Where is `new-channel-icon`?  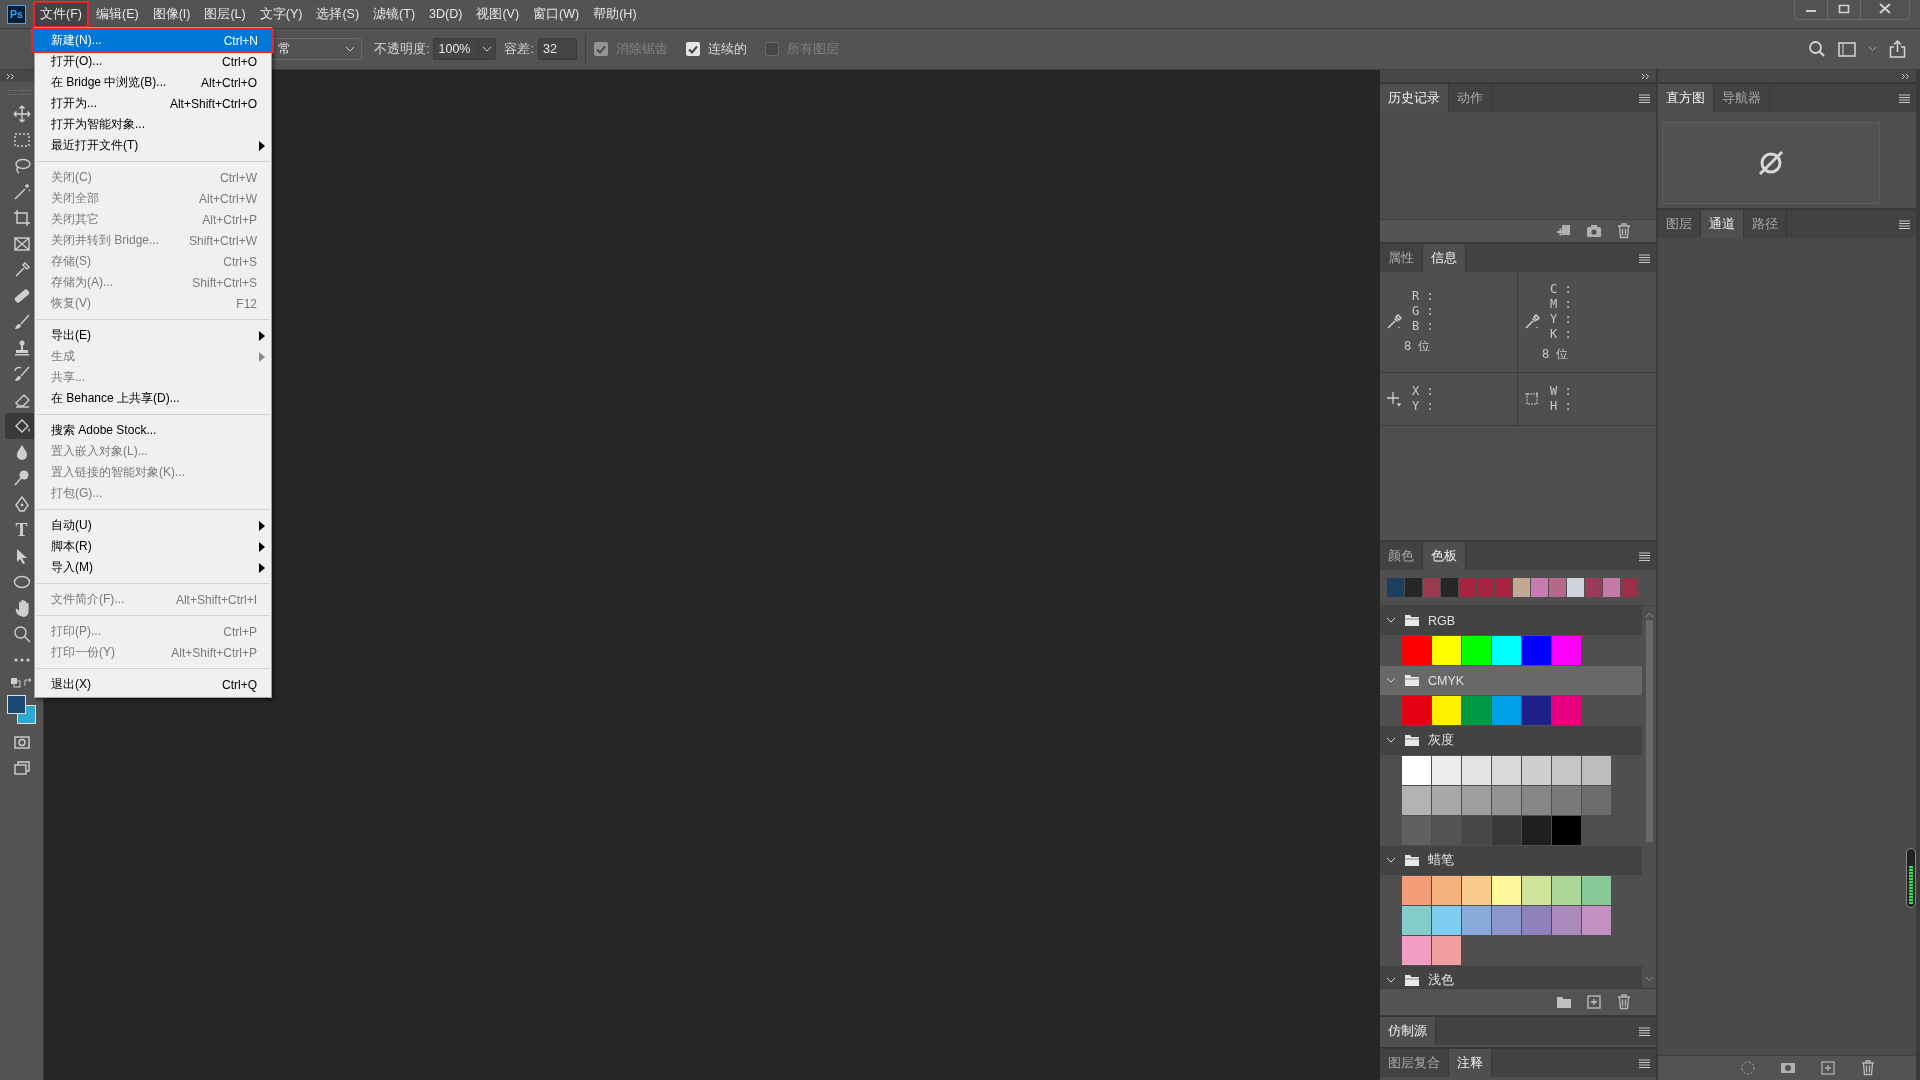 new-channel-icon is located at coordinates (1828, 1068).